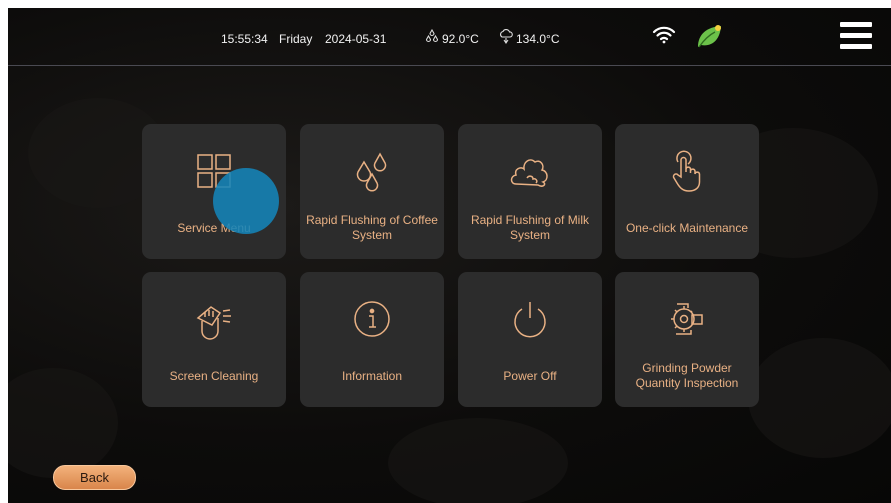 The height and width of the screenshot is (503, 891). What do you see at coordinates (372, 171) in the screenshot?
I see `coffee-drops-icon` at bounding box center [372, 171].